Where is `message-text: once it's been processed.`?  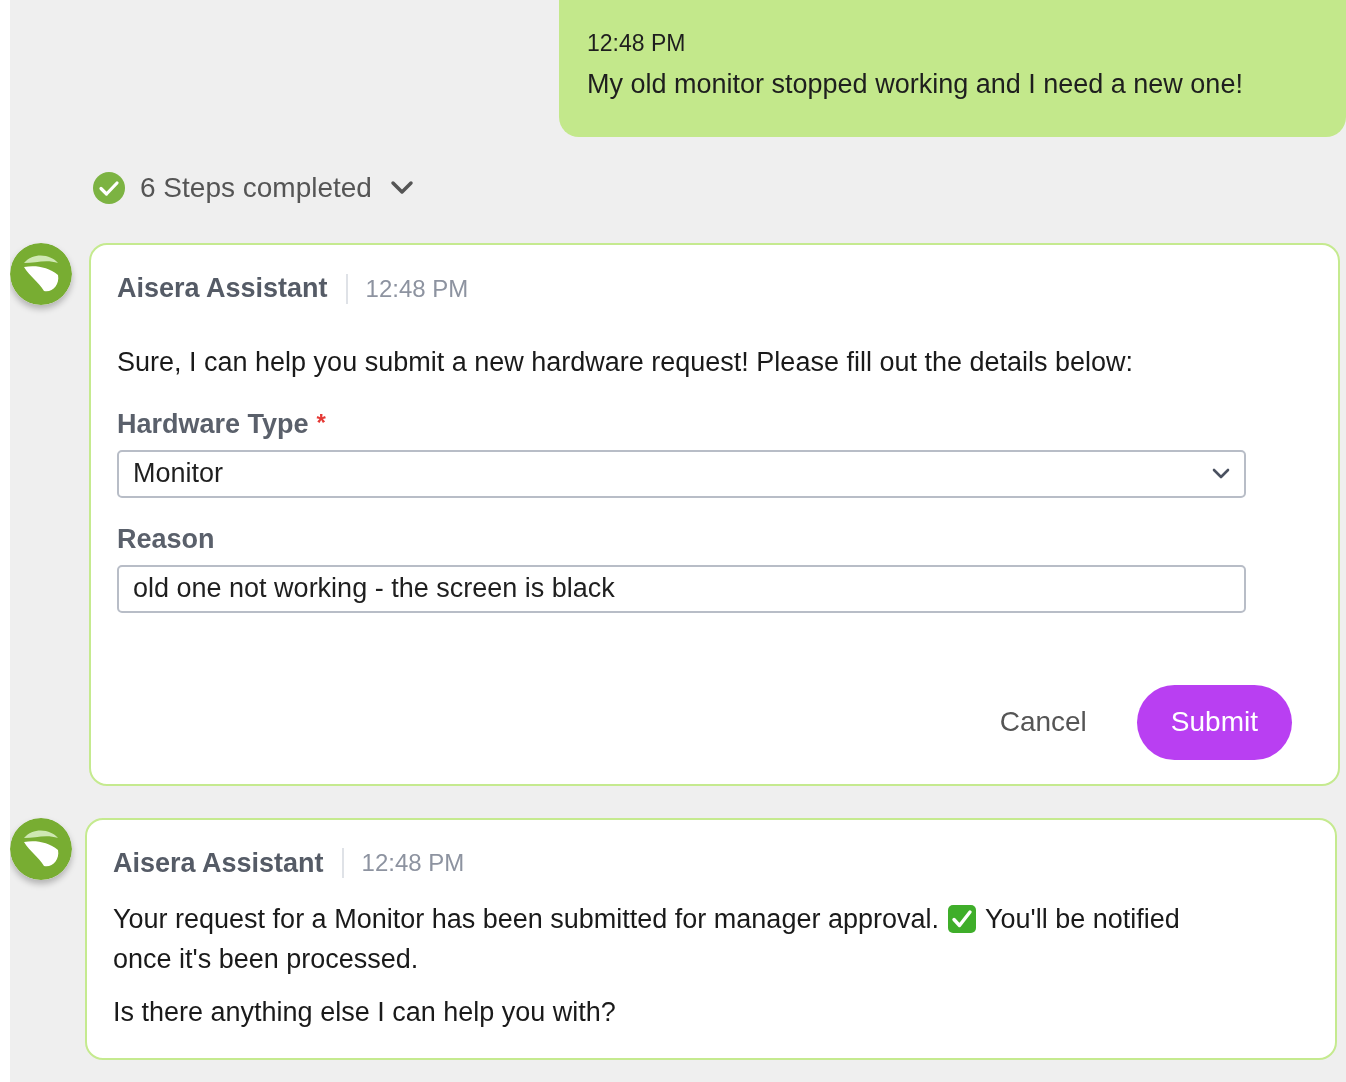
message-text: once it's been processed. is located at coordinates (266, 959).